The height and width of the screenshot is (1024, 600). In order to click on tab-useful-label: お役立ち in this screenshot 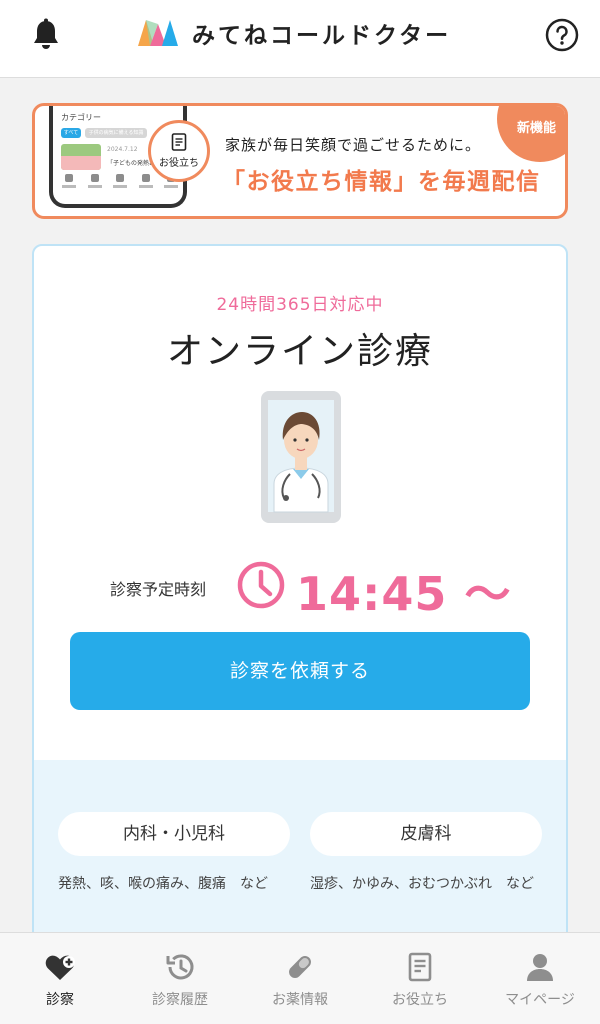, I will do `click(420, 1000)`.